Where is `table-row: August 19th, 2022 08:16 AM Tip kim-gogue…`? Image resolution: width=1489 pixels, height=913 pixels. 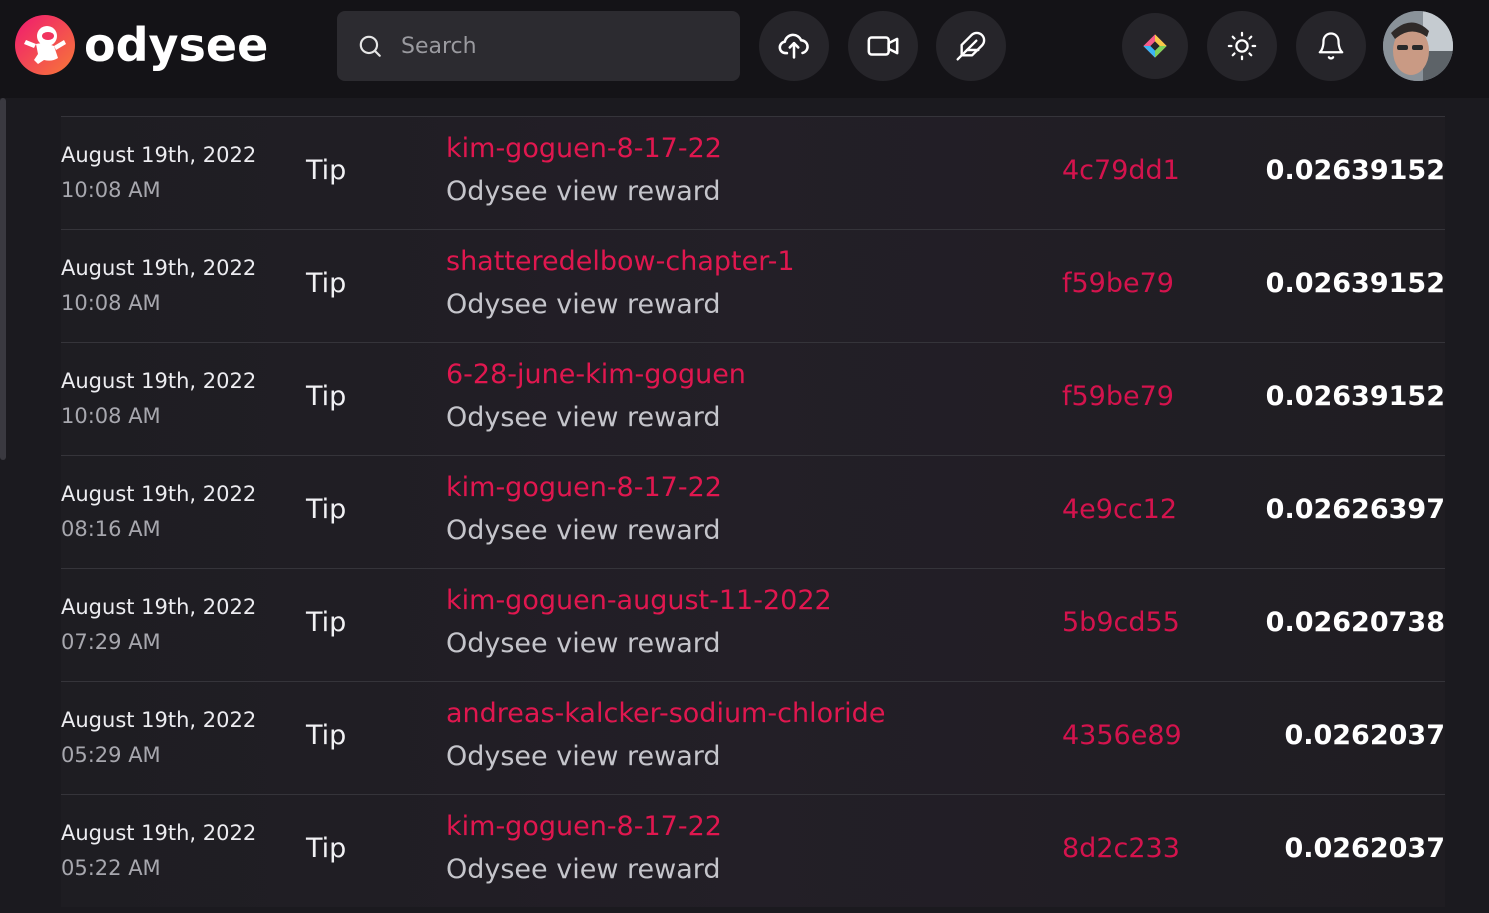
table-row: August 19th, 2022 08:16 AM Tip kim-gogue… is located at coordinates (753, 511).